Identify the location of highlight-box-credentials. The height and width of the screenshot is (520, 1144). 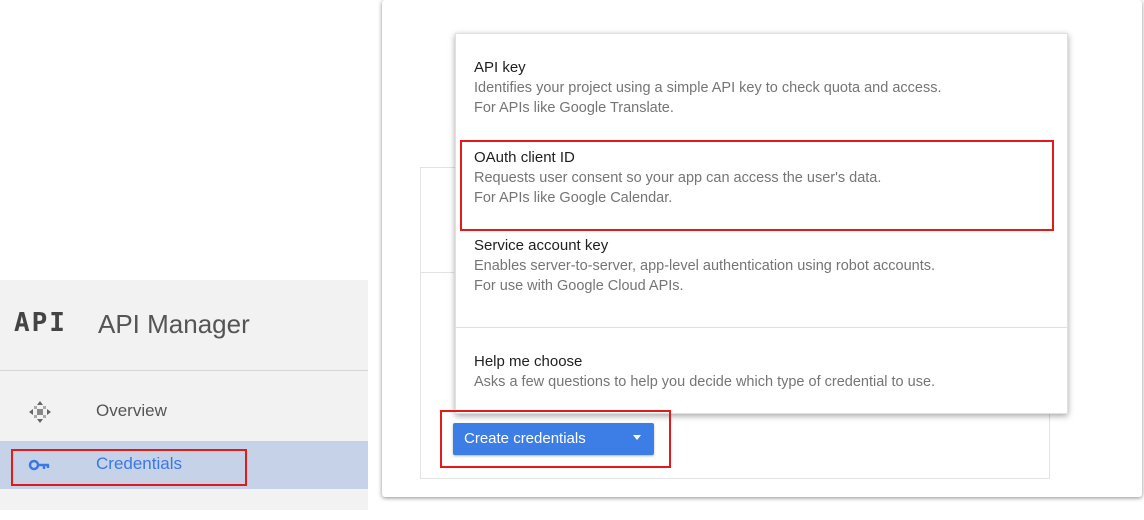
(129, 467).